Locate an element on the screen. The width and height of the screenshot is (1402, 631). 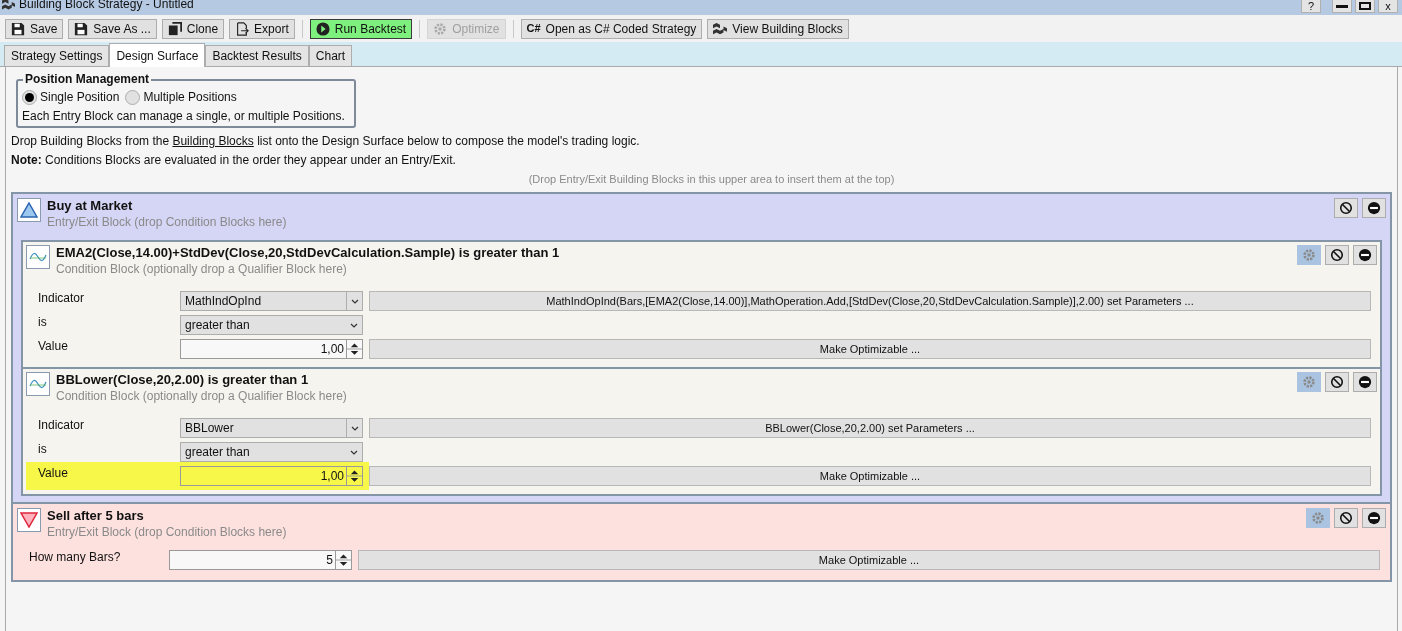
csharp-icon: C# is located at coordinates (533, 28).